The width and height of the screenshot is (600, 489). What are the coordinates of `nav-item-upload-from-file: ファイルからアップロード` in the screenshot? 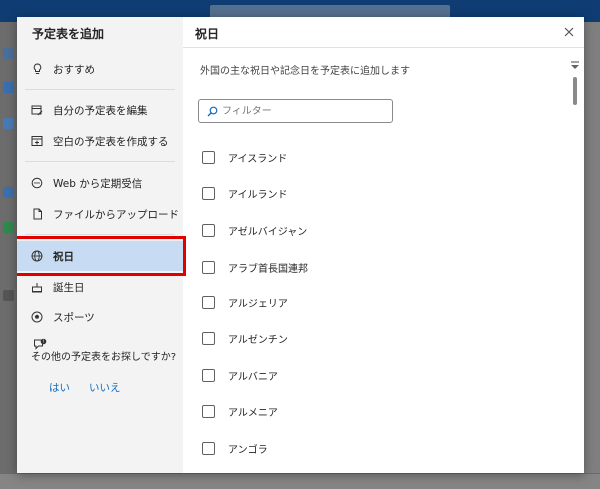 It's located at (100, 214).